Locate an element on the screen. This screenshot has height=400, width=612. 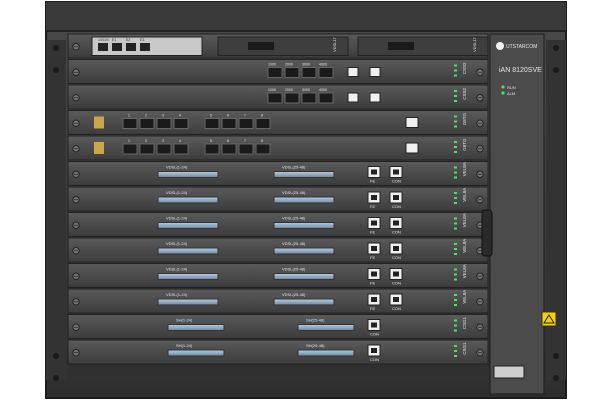
line-card-6: VEL8A VDSL(1-24) VDSL(25-48) FE CON is located at coordinates (278, 173).